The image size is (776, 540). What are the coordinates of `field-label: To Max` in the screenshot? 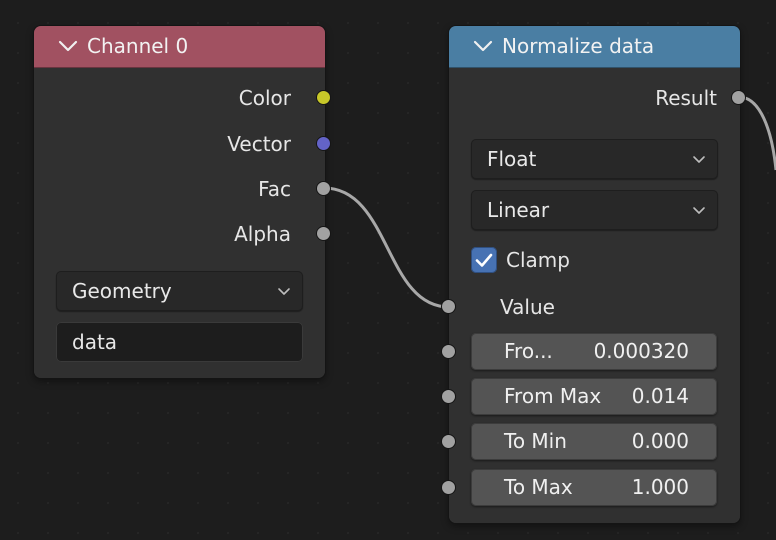 It's located at (538, 487).